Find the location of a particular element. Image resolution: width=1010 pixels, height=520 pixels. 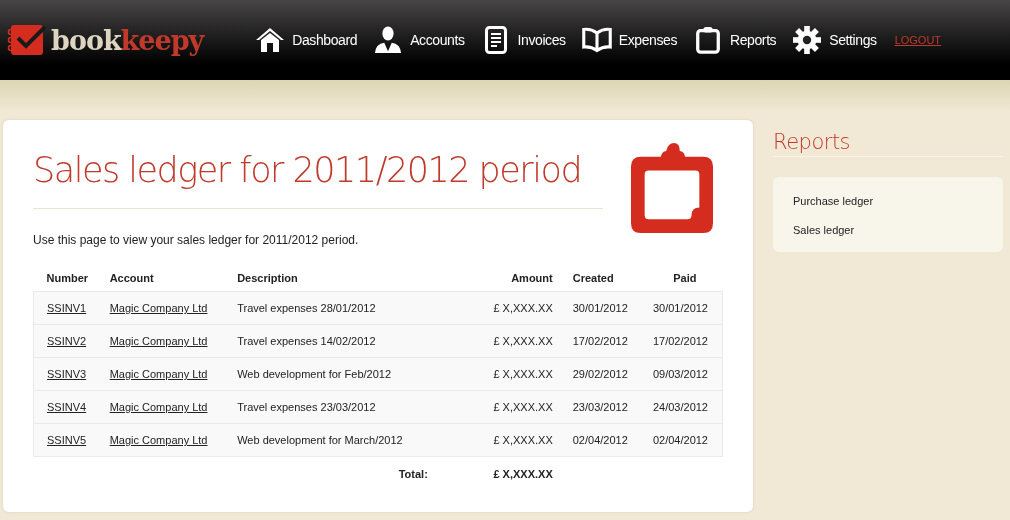

invoice-link: SSINV4 is located at coordinates (67, 407).